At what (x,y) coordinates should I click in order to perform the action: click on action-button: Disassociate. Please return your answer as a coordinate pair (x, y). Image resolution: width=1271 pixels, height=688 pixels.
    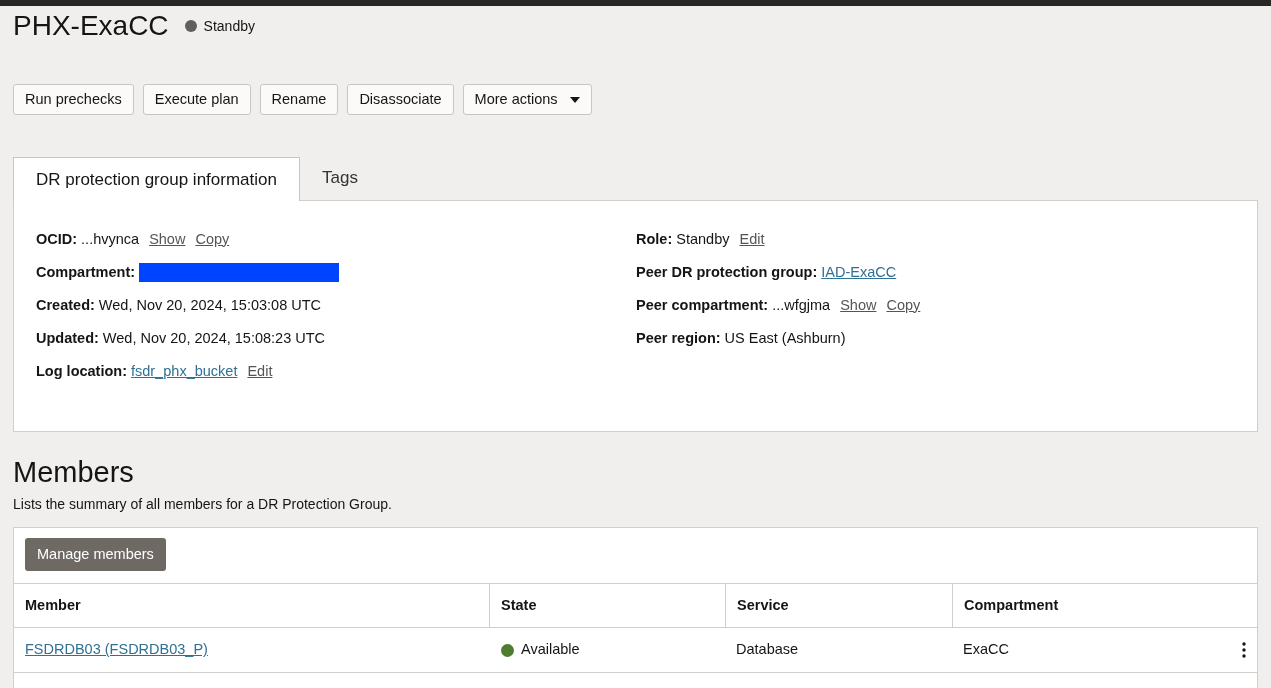
    Looking at the image, I should click on (400, 99).